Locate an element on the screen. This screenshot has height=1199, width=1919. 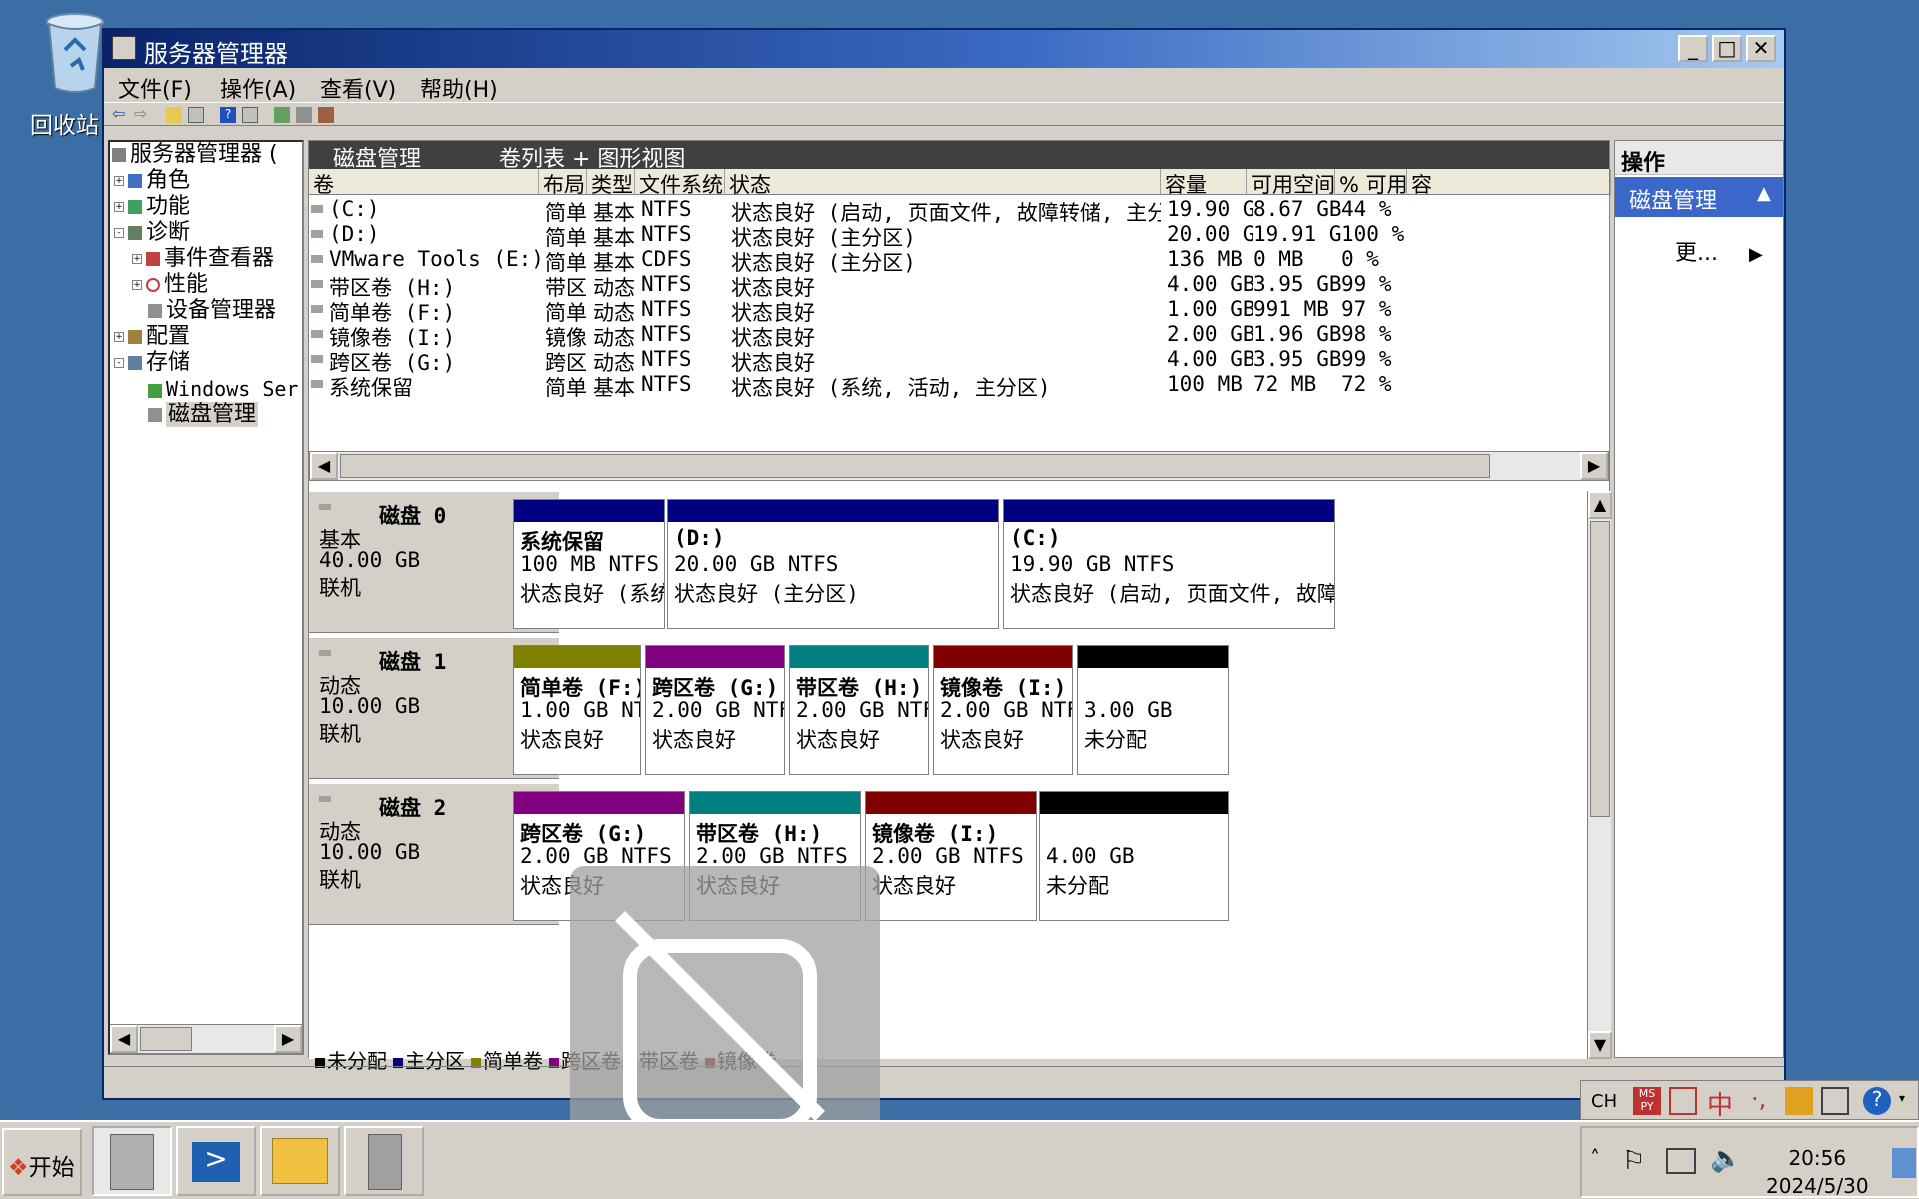
tree-horizontal-scrollbar: ◀ ▶ is located at coordinates (206, 1038).